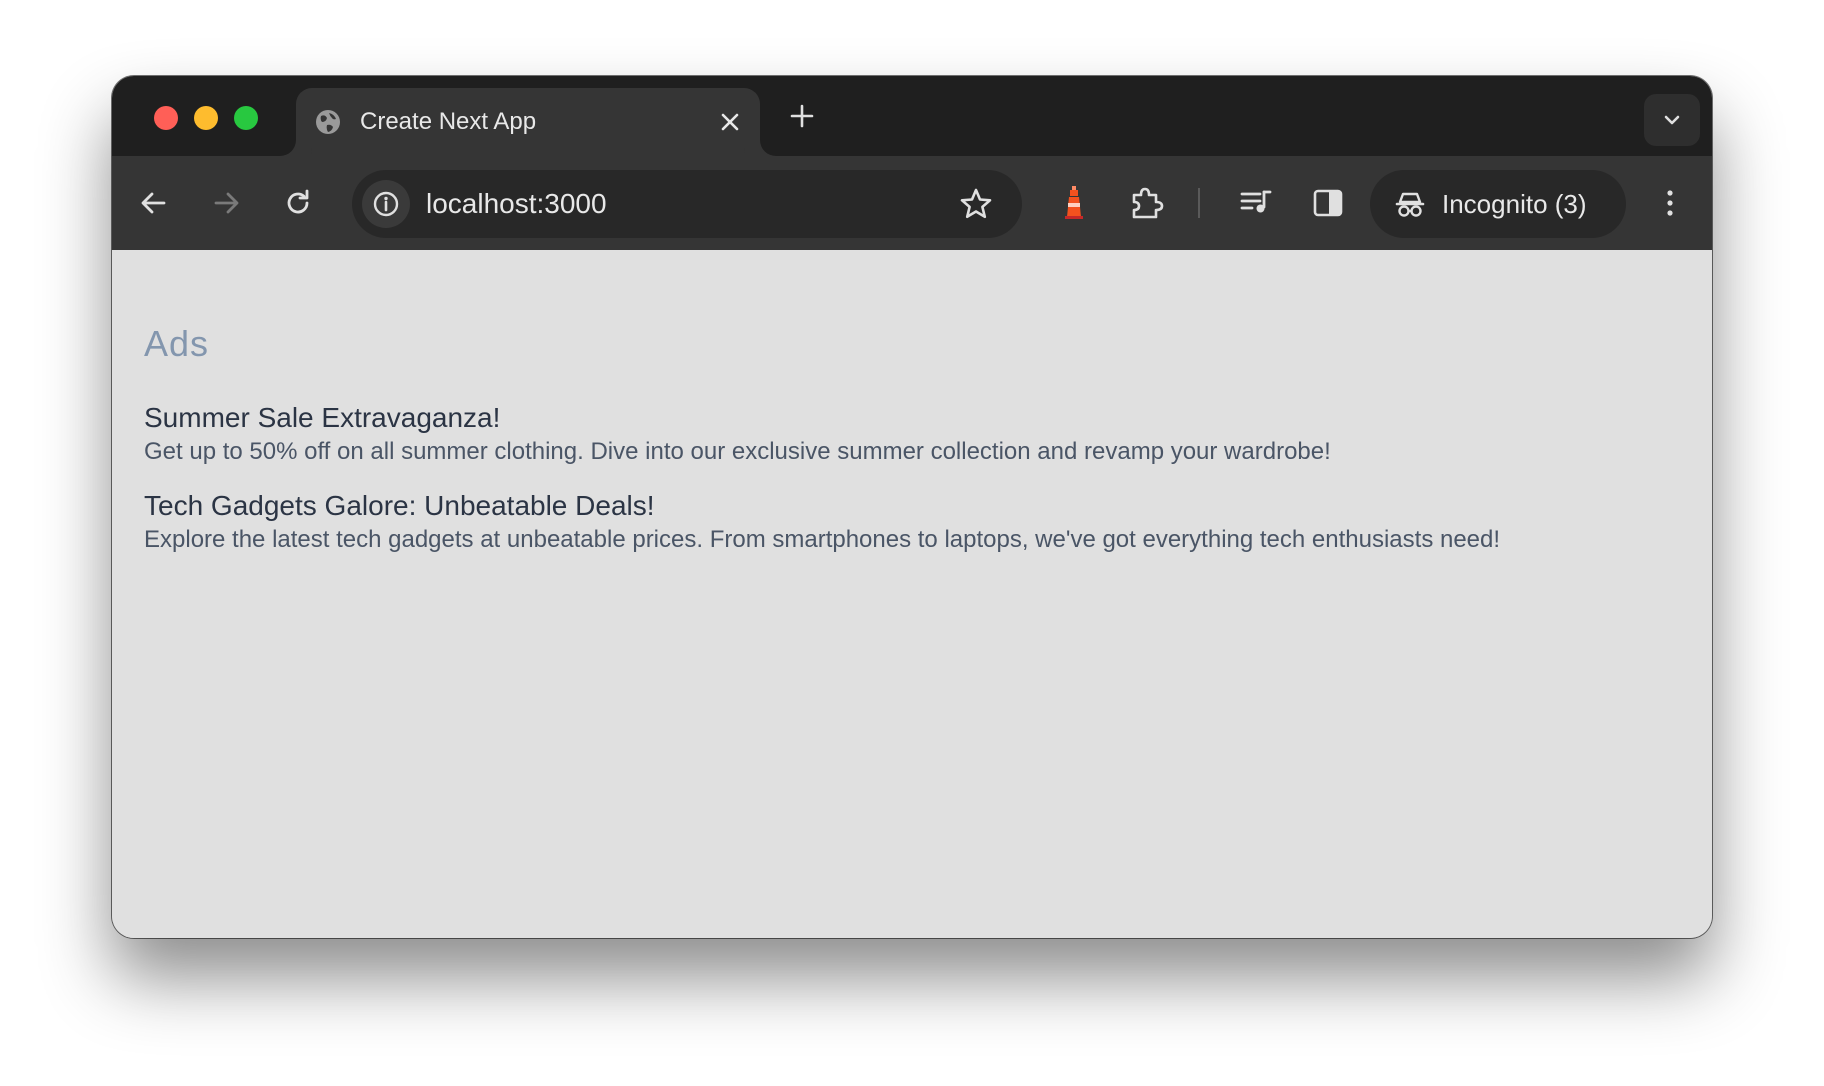 The width and height of the screenshot is (1824, 1086). What do you see at coordinates (516, 204) in the screenshot?
I see `url-text: localhost:3000` at bounding box center [516, 204].